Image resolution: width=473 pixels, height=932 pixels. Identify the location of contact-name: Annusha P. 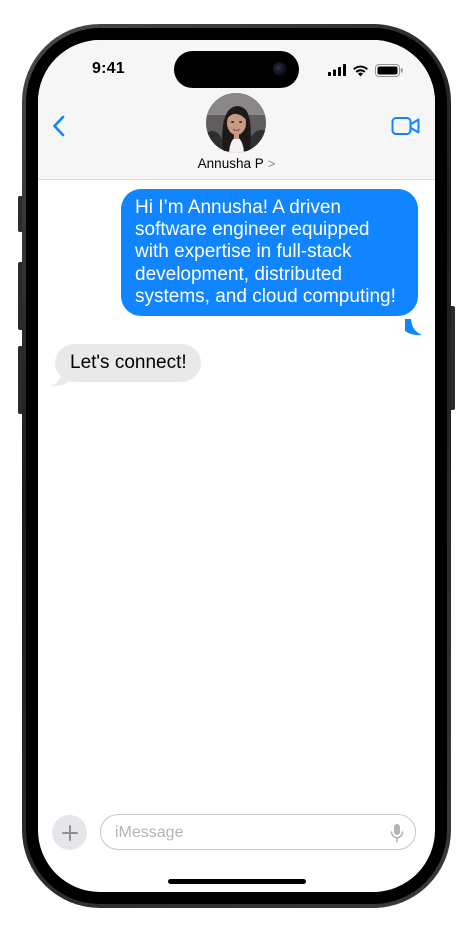
(230, 163).